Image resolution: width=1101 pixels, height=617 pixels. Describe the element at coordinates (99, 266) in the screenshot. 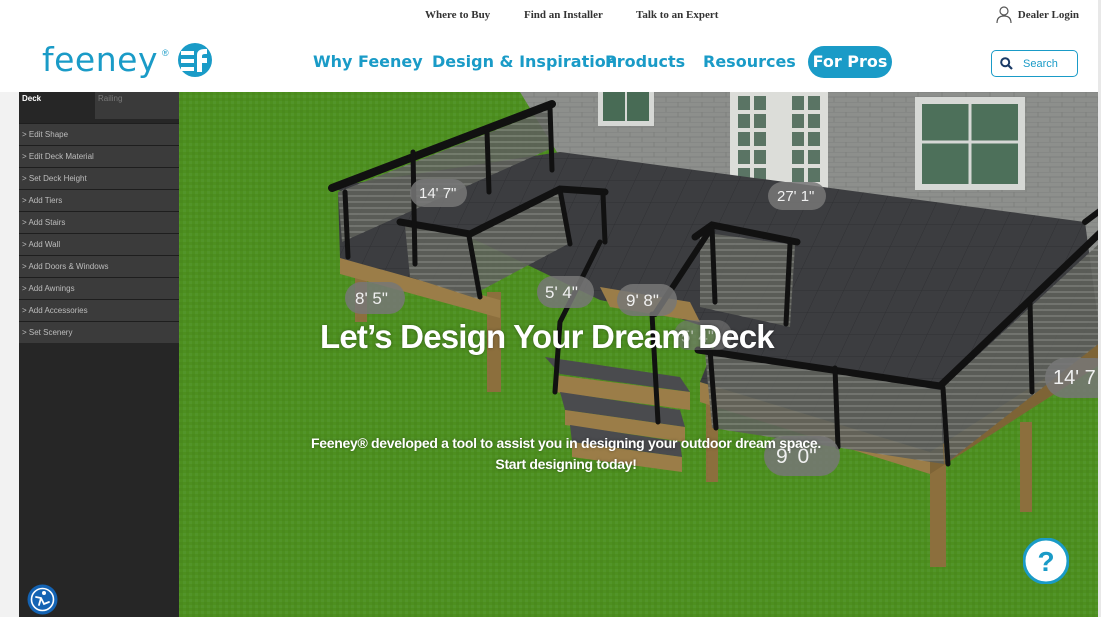

I see `sidebar-item-add-doors-windows: > Add Doors & Windows` at that location.